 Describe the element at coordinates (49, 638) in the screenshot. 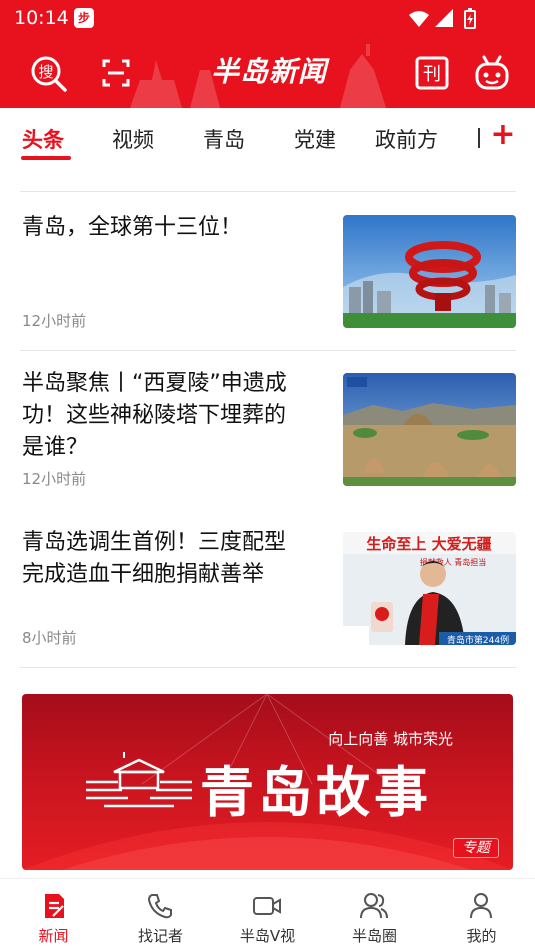

I see `news-time: 8小时前` at that location.